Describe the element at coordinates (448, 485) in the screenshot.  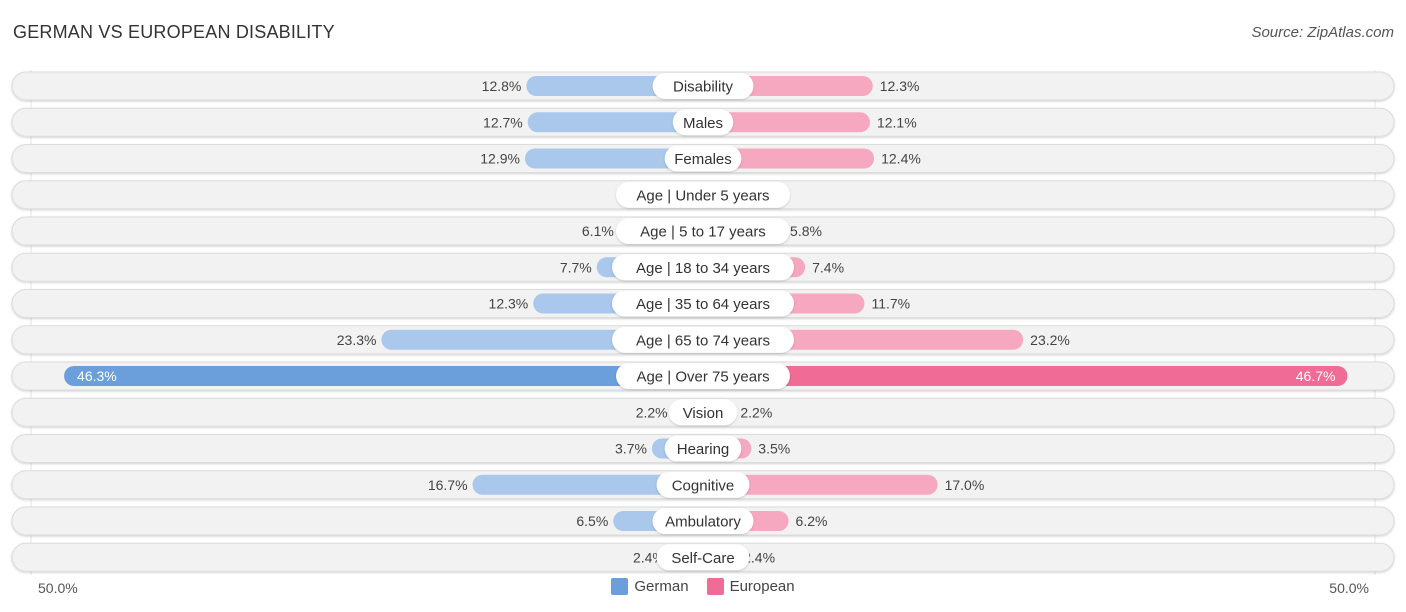
I see `value-label-german: 16.7%` at that location.